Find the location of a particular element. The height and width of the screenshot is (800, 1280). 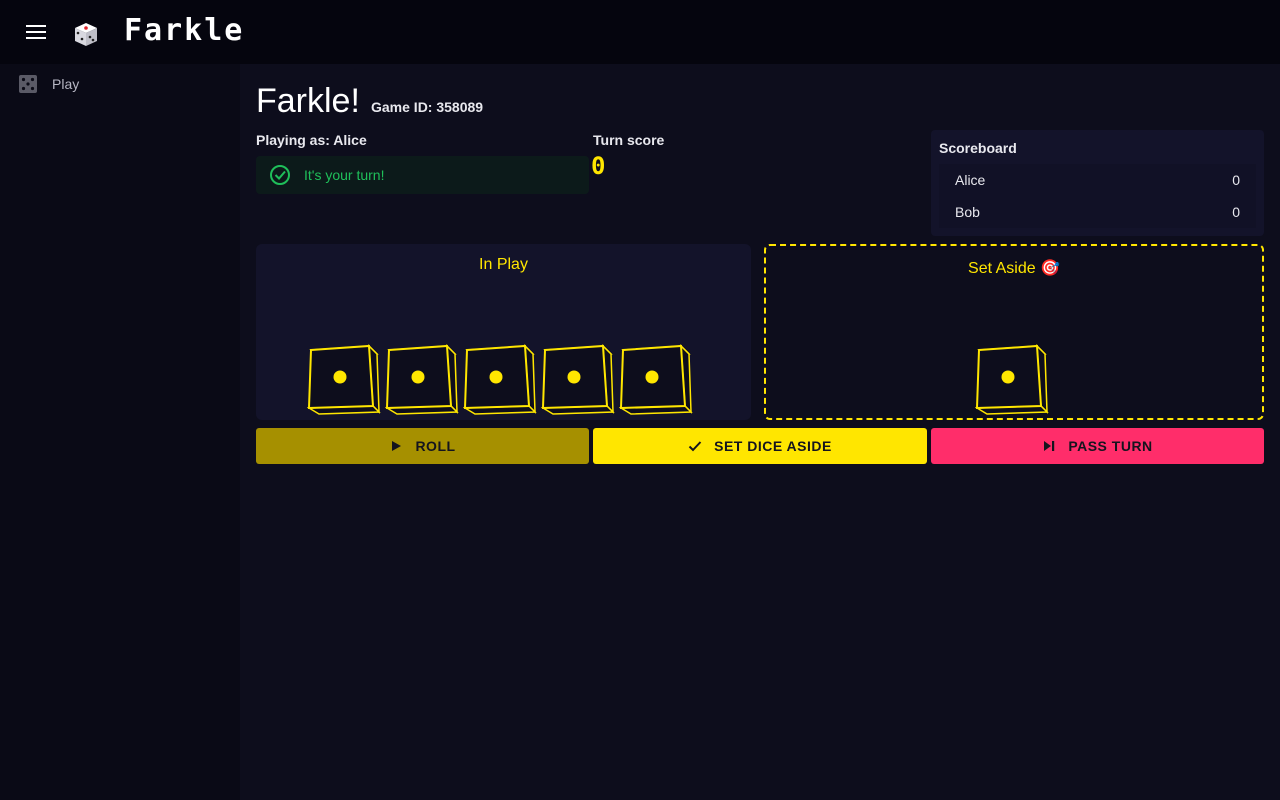

set-dice-aside-label: SET DICE ASIDE is located at coordinates (773, 446).